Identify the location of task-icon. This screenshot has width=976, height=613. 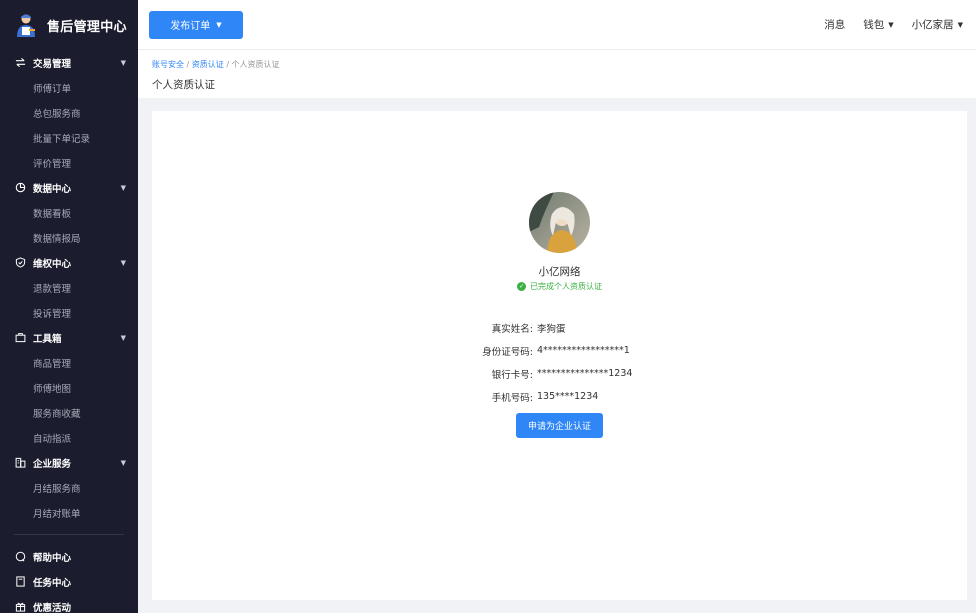
(20, 582).